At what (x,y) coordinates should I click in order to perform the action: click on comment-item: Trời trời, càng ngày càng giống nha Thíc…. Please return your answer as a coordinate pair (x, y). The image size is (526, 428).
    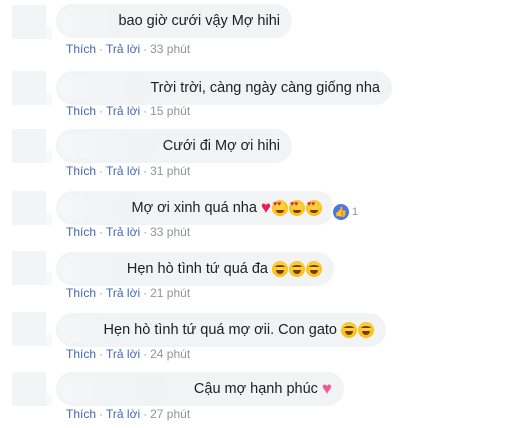
    Looking at the image, I should click on (263, 99).